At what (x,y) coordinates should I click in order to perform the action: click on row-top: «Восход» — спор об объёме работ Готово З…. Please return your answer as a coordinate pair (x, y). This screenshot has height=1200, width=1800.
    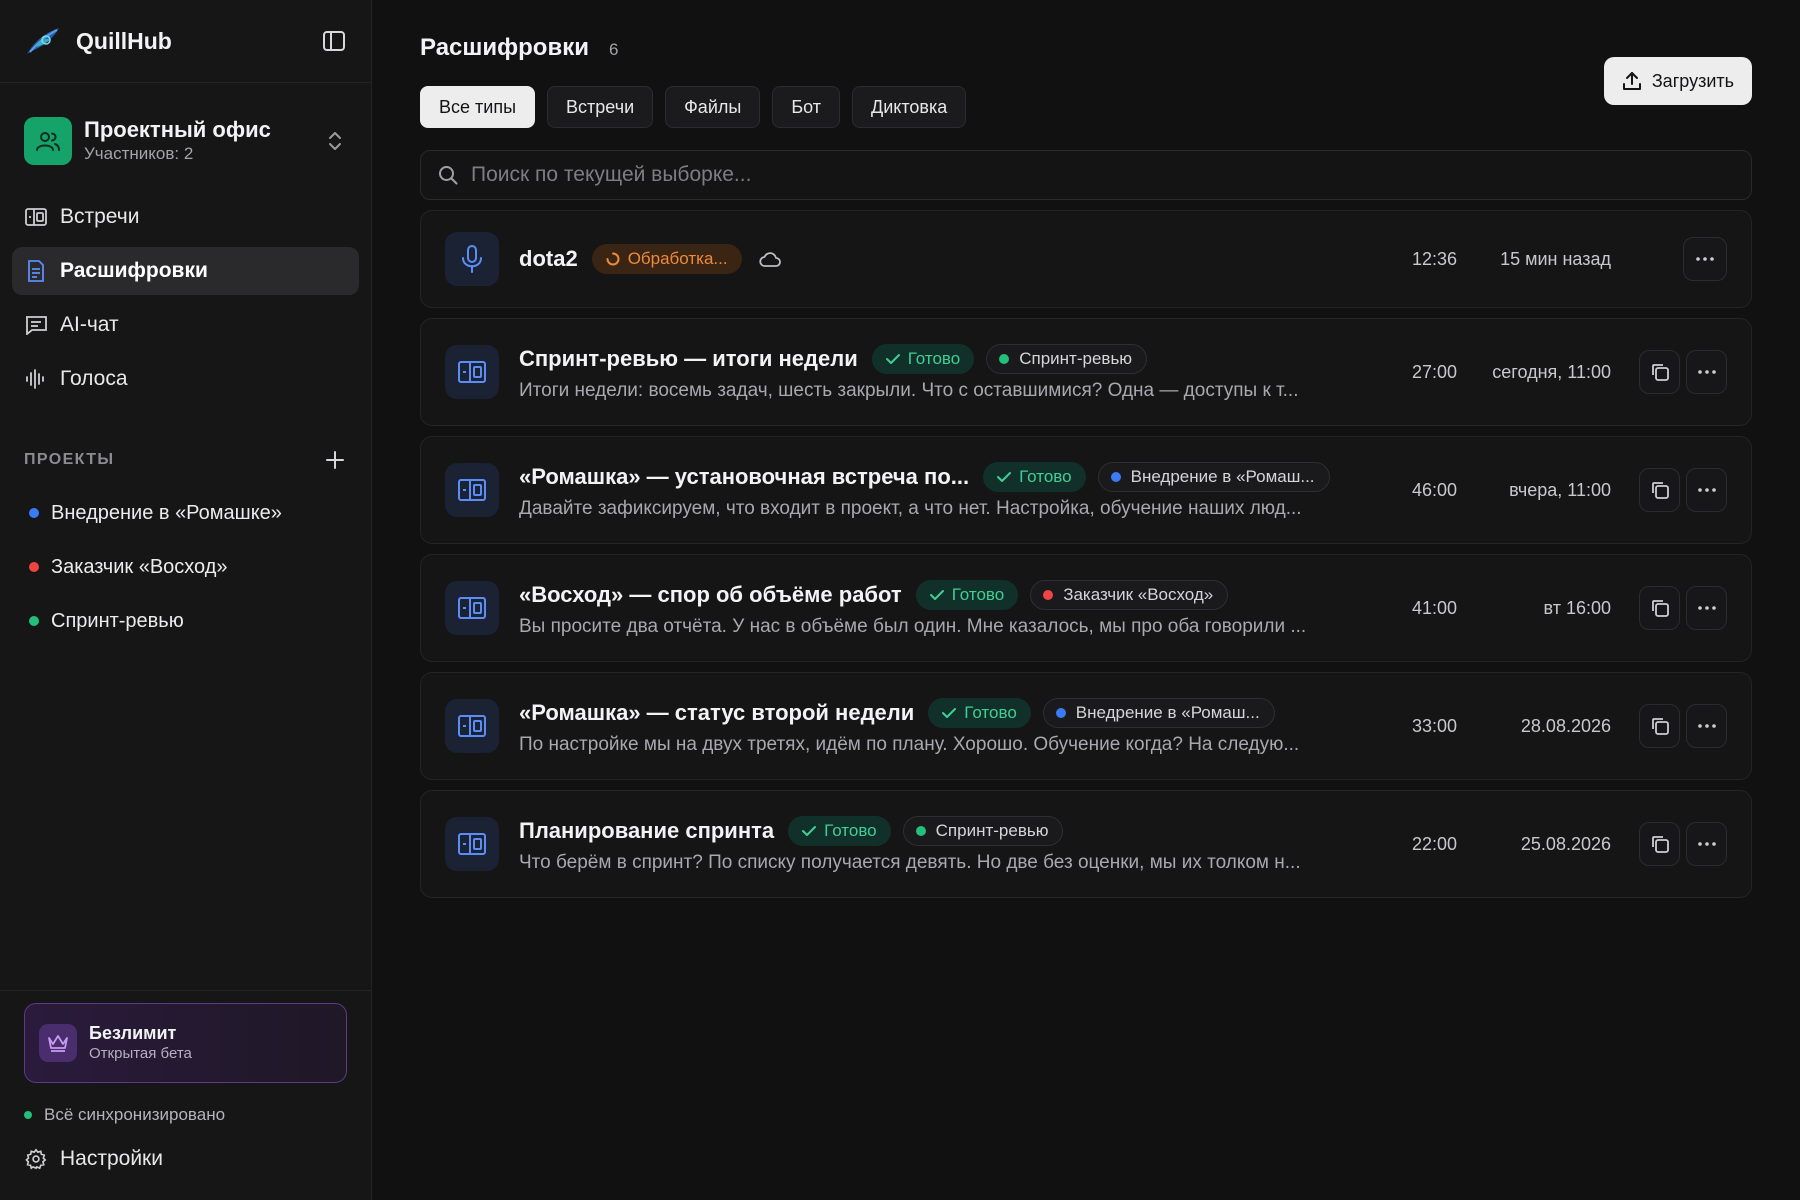
    Looking at the image, I should click on (948, 595).